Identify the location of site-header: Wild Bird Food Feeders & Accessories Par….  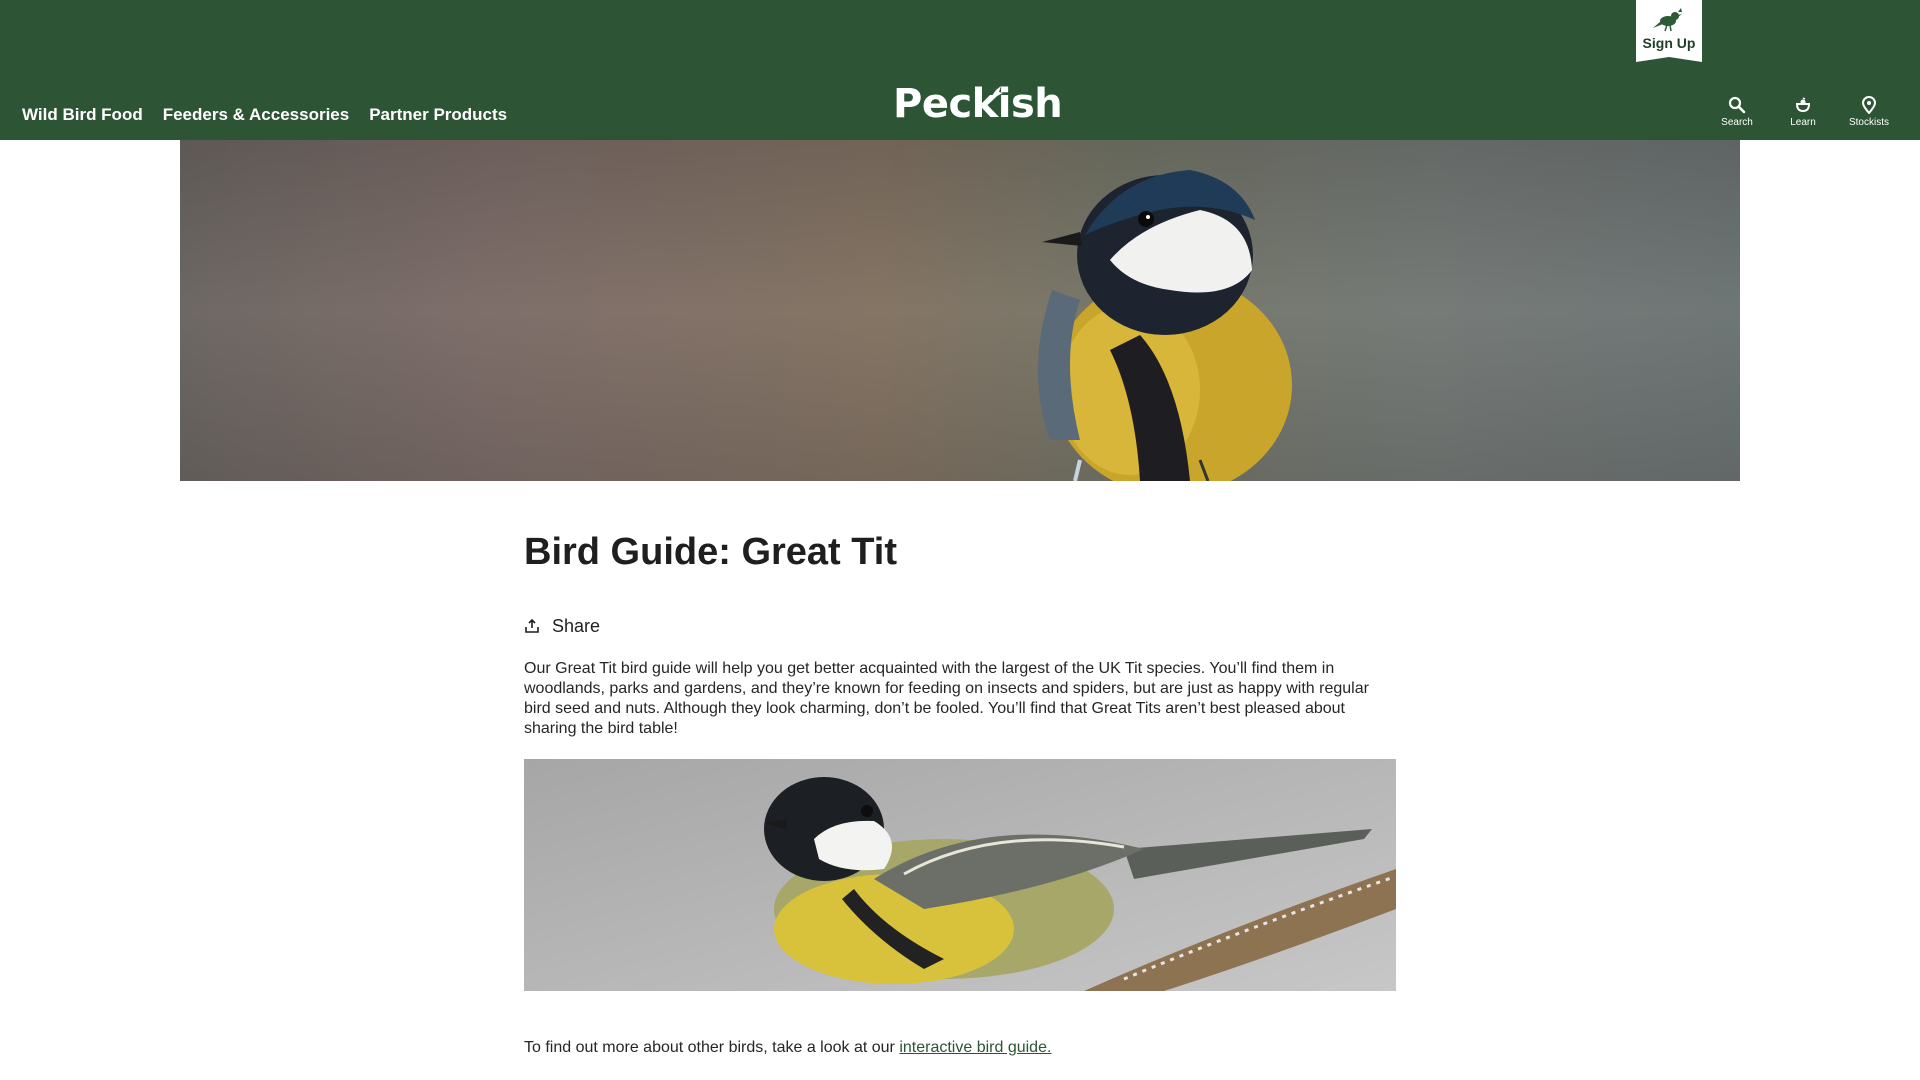
(960, 70).